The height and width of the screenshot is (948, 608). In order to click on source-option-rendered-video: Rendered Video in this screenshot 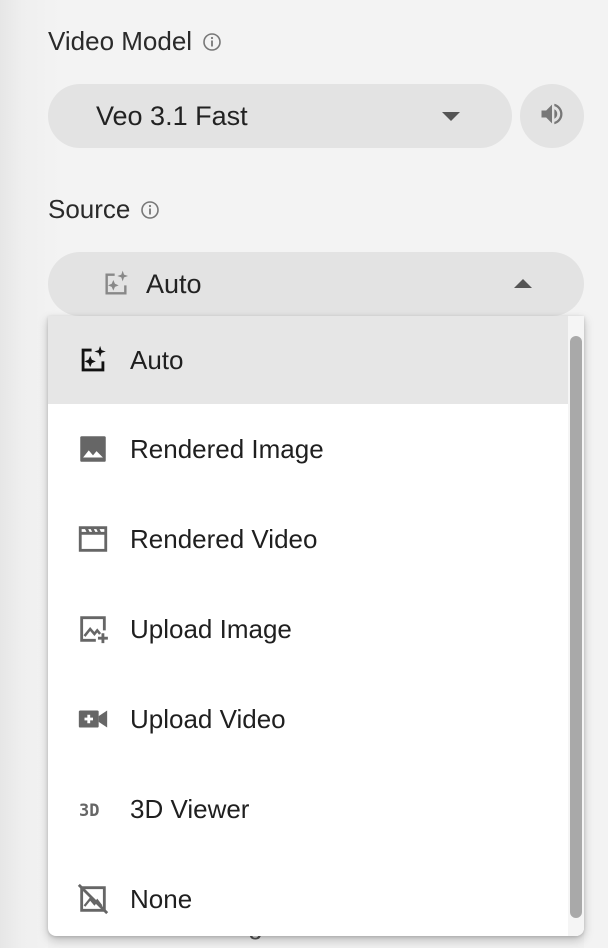, I will do `click(308, 539)`.